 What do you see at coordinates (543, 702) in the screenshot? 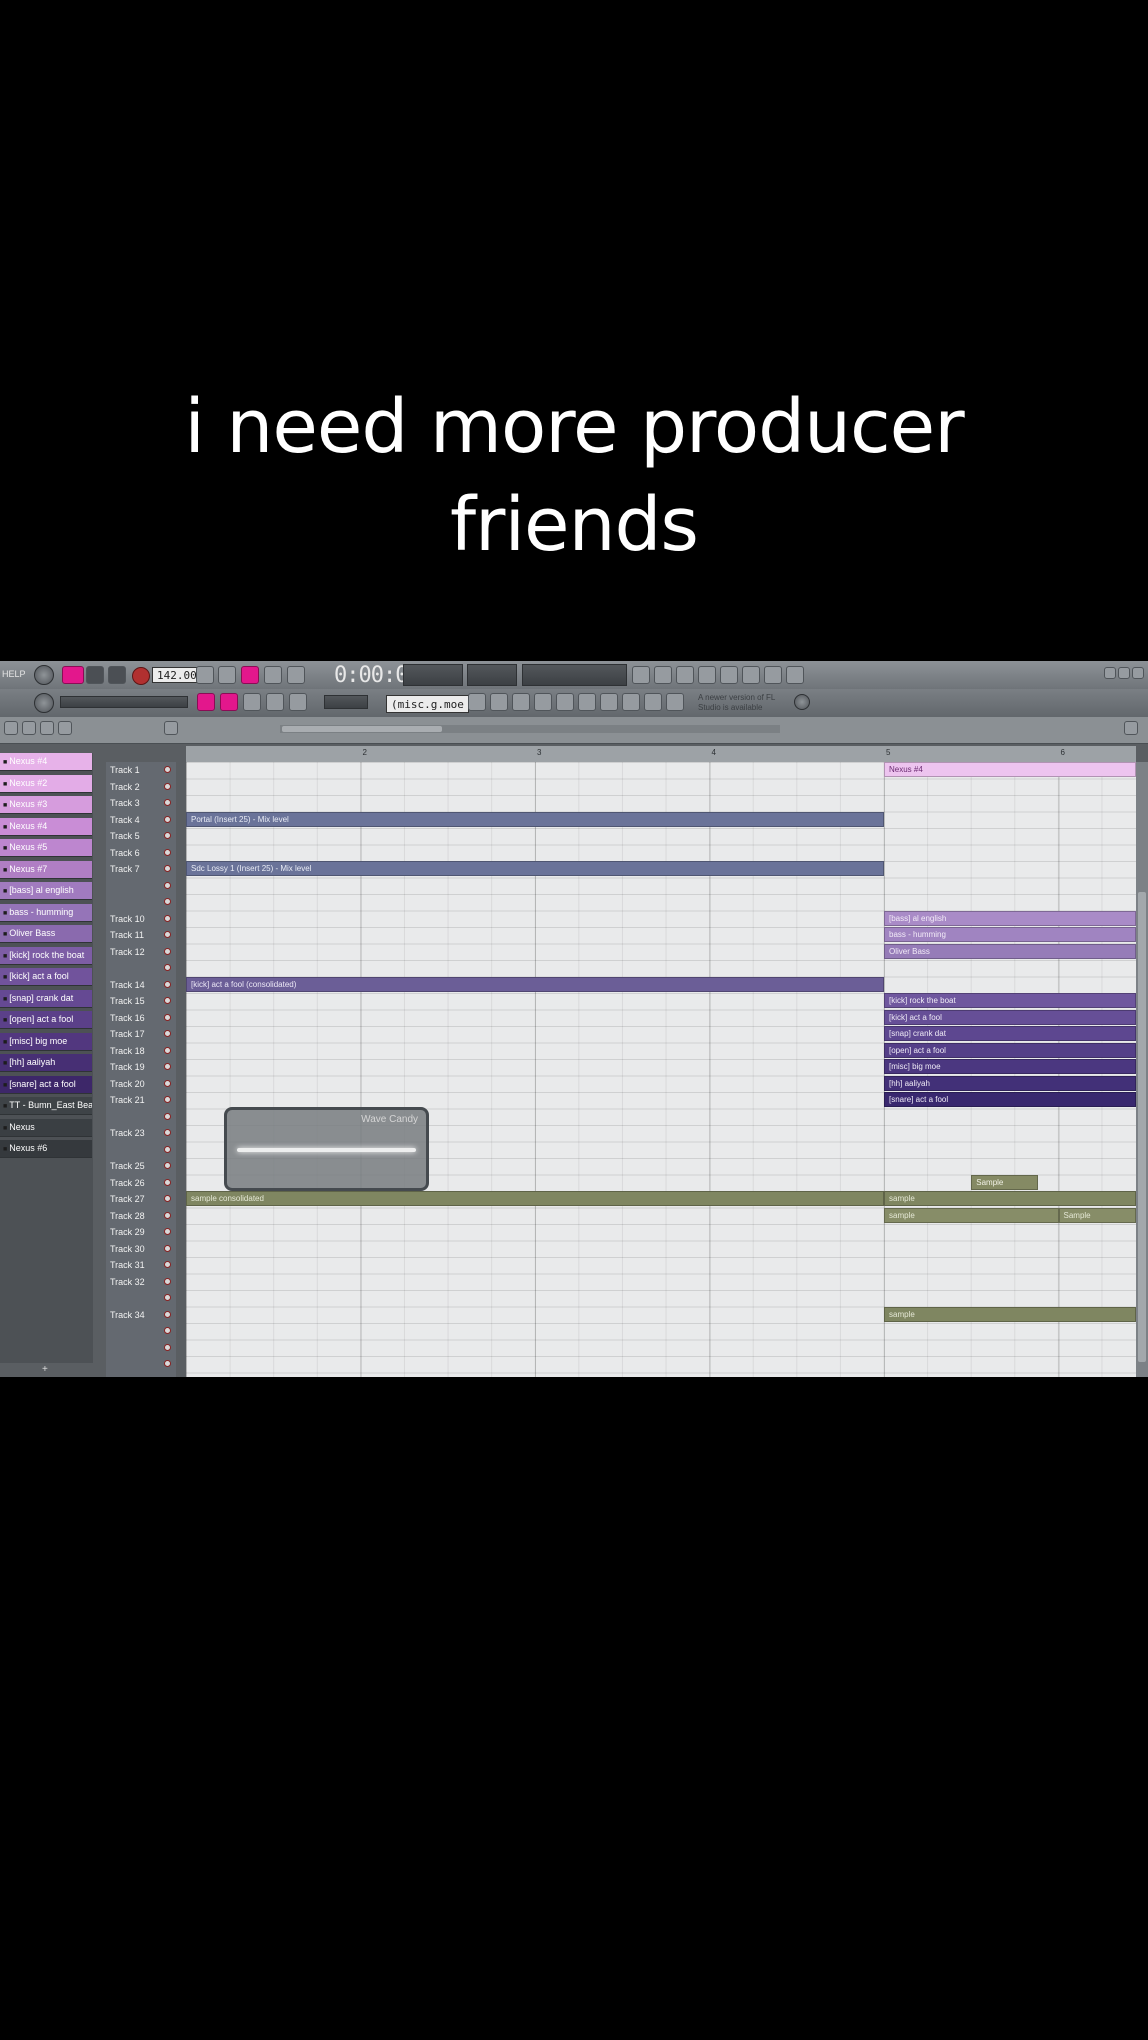
I see `mute-tool-icon` at bounding box center [543, 702].